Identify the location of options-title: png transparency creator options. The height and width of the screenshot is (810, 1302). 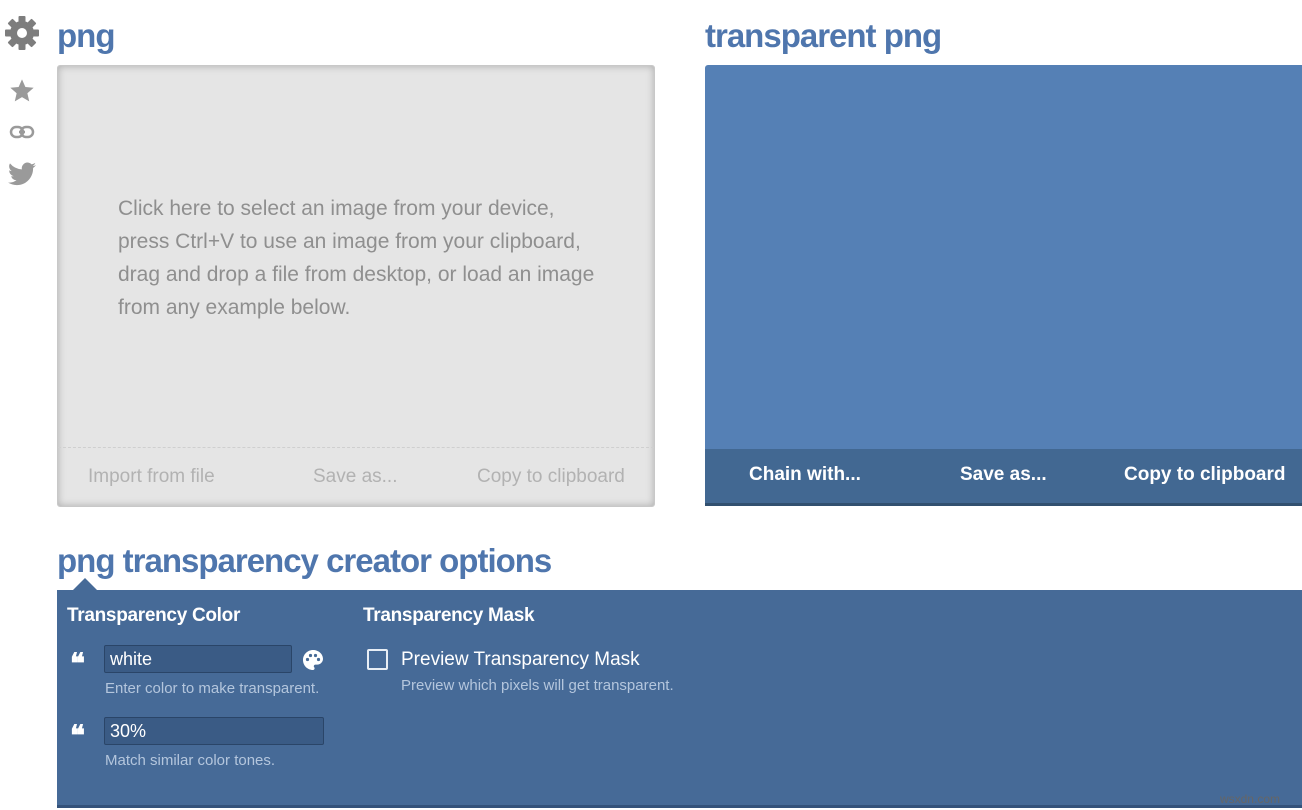
(304, 560).